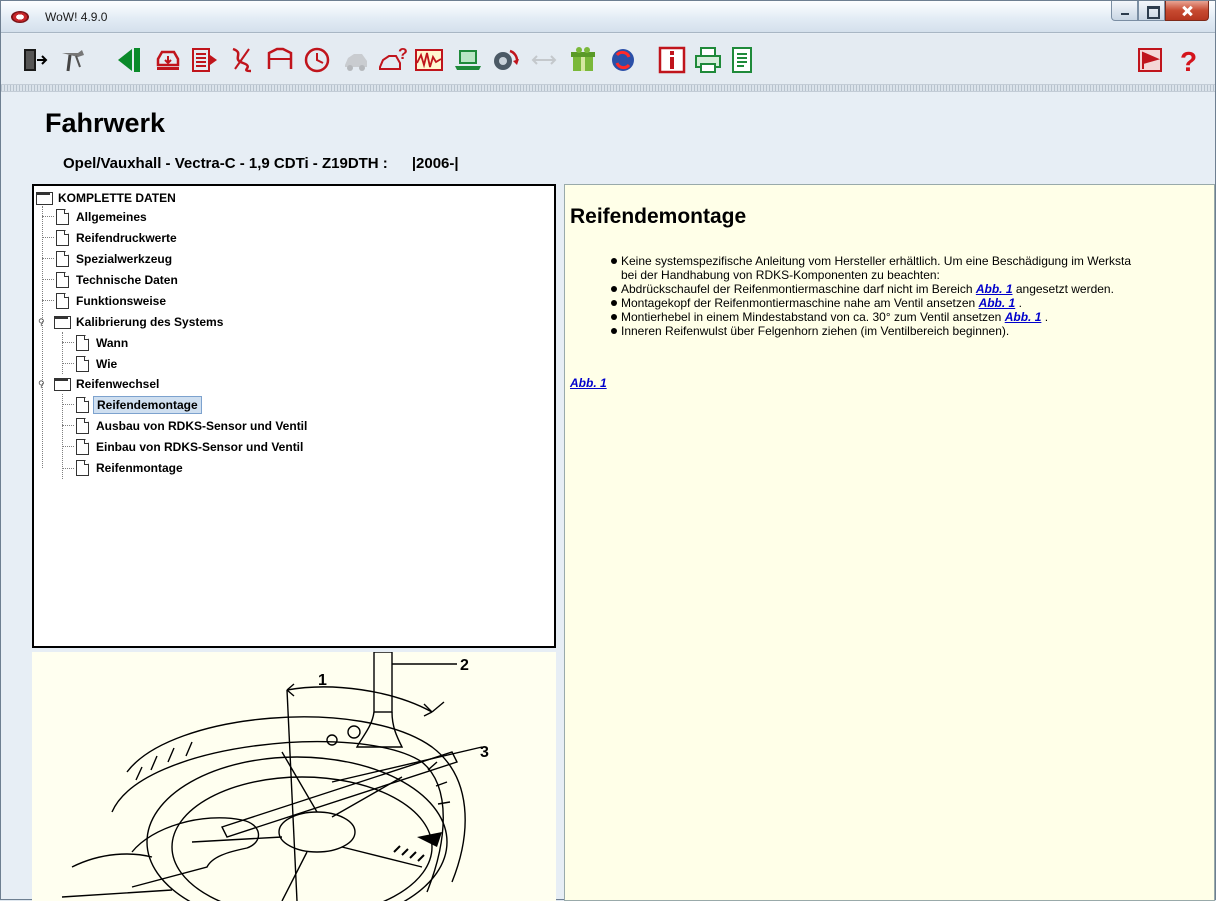 This screenshot has height=901, width=1216. Describe the element at coordinates (355, 59) in the screenshot. I see `car-disabled-icon` at that location.